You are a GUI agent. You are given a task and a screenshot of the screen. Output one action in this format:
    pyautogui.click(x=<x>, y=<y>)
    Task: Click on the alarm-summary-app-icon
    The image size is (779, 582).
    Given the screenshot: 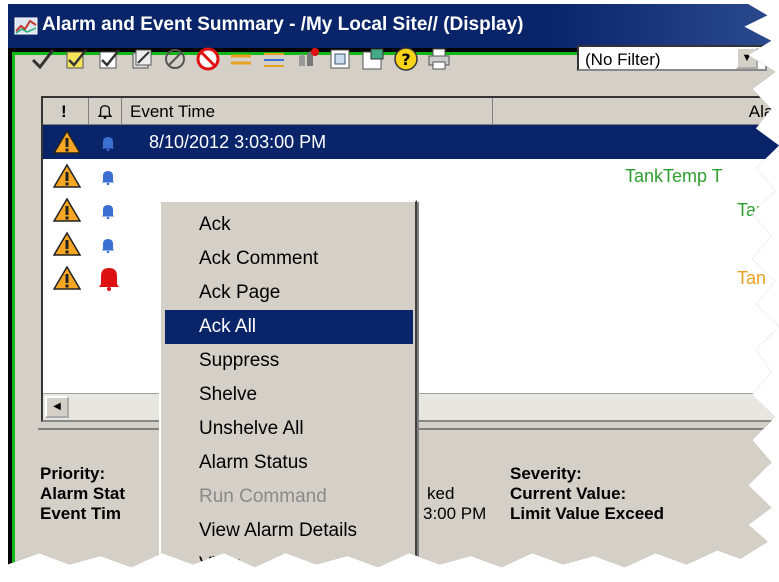 What is the action you would take?
    pyautogui.click(x=26, y=26)
    